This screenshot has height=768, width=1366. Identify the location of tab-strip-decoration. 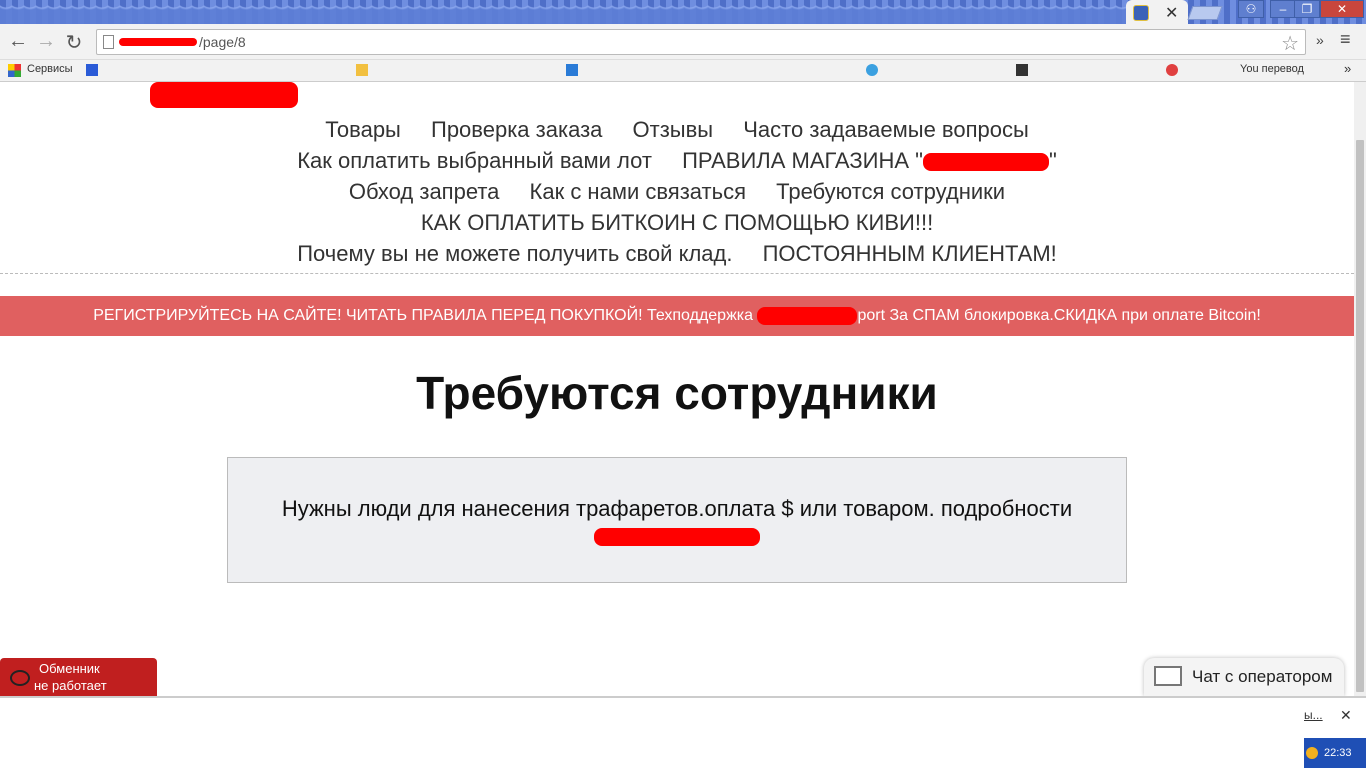
(565, 12).